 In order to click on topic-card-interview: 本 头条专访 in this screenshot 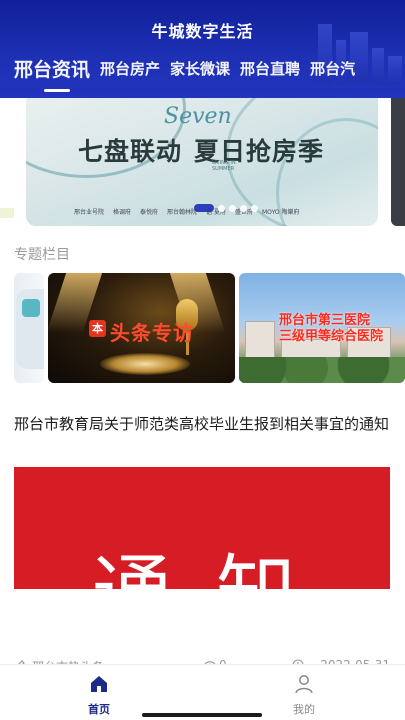, I will do `click(141, 328)`.